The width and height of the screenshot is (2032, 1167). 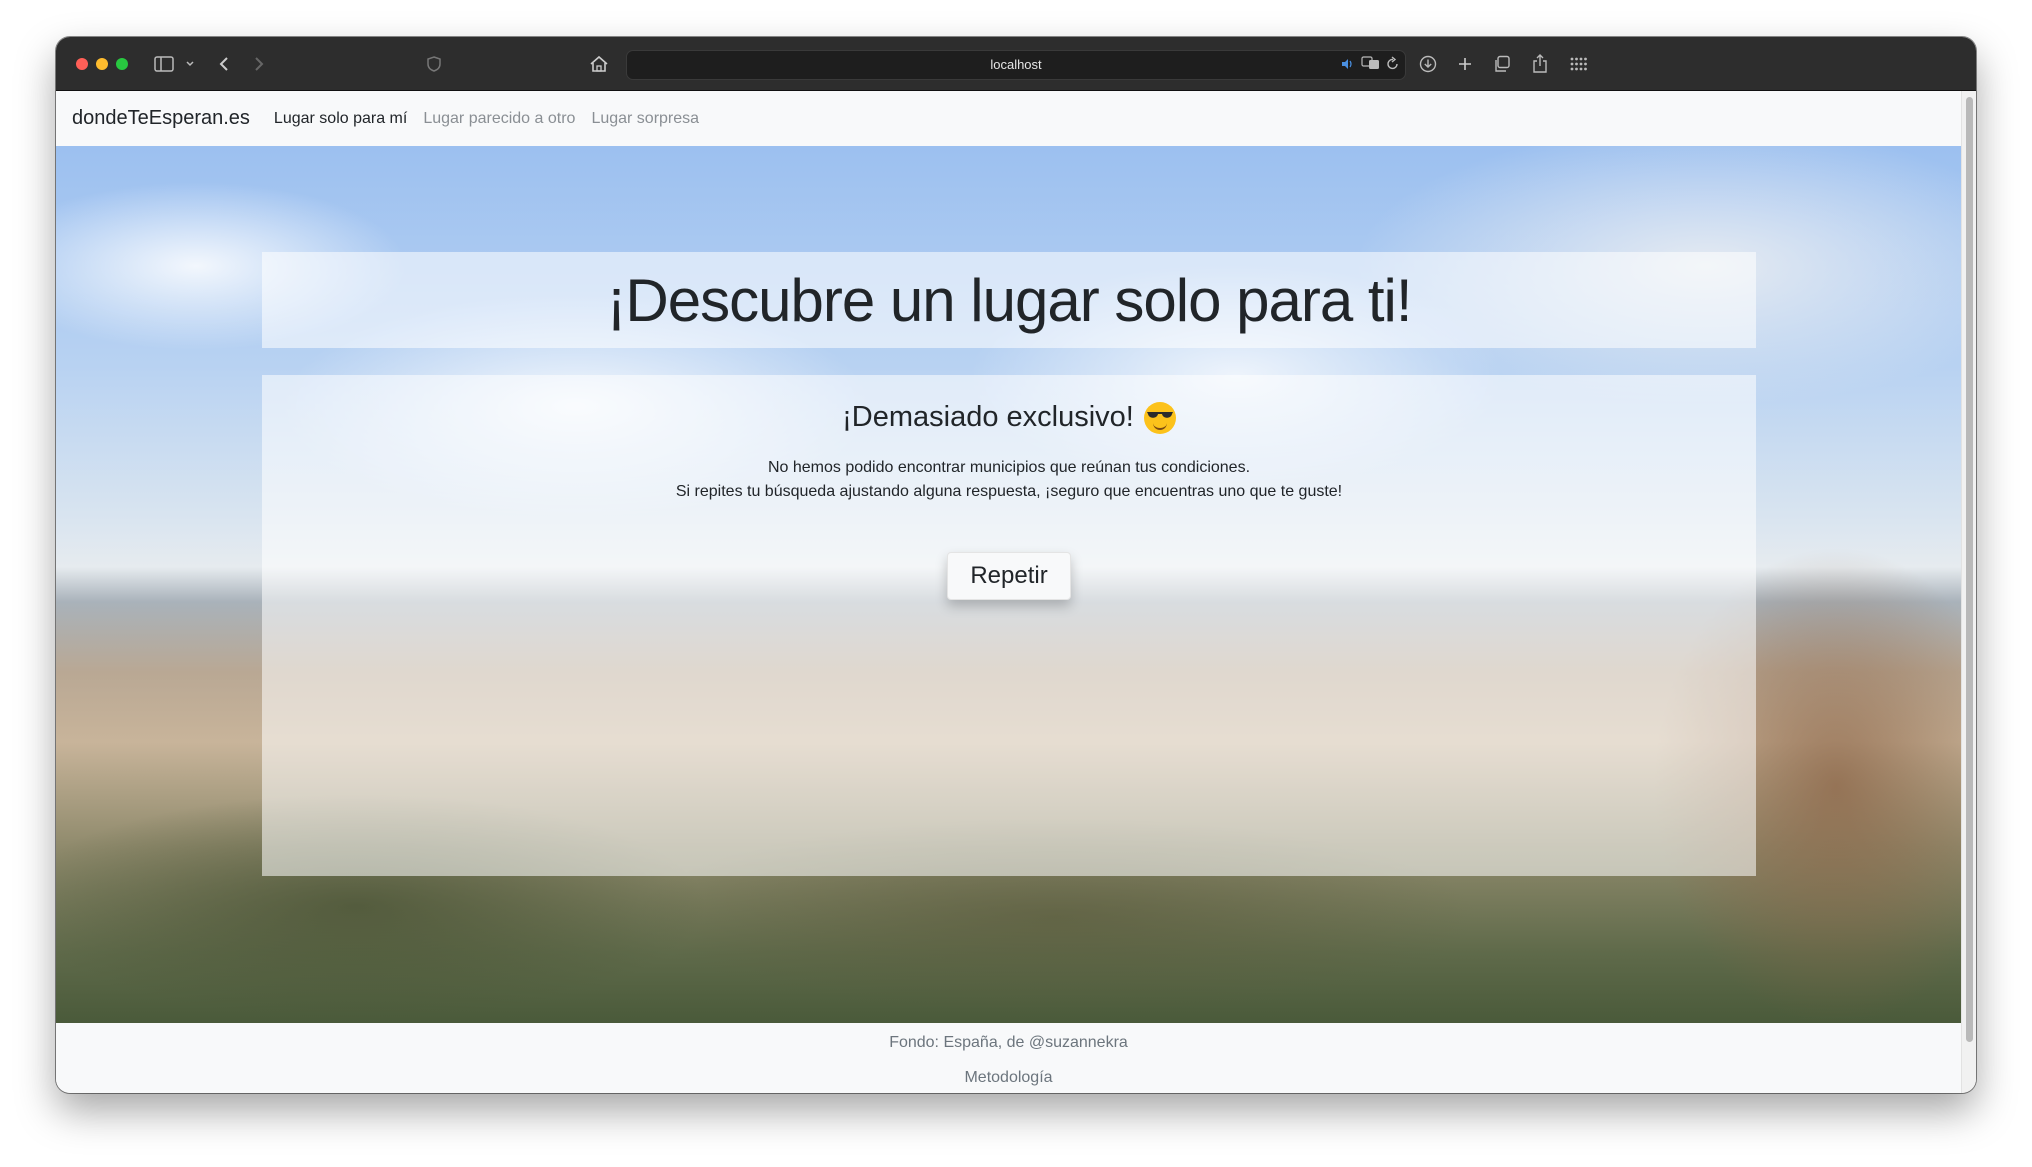 What do you see at coordinates (1008, 1078) in the screenshot?
I see `methodology-link: Metodología` at bounding box center [1008, 1078].